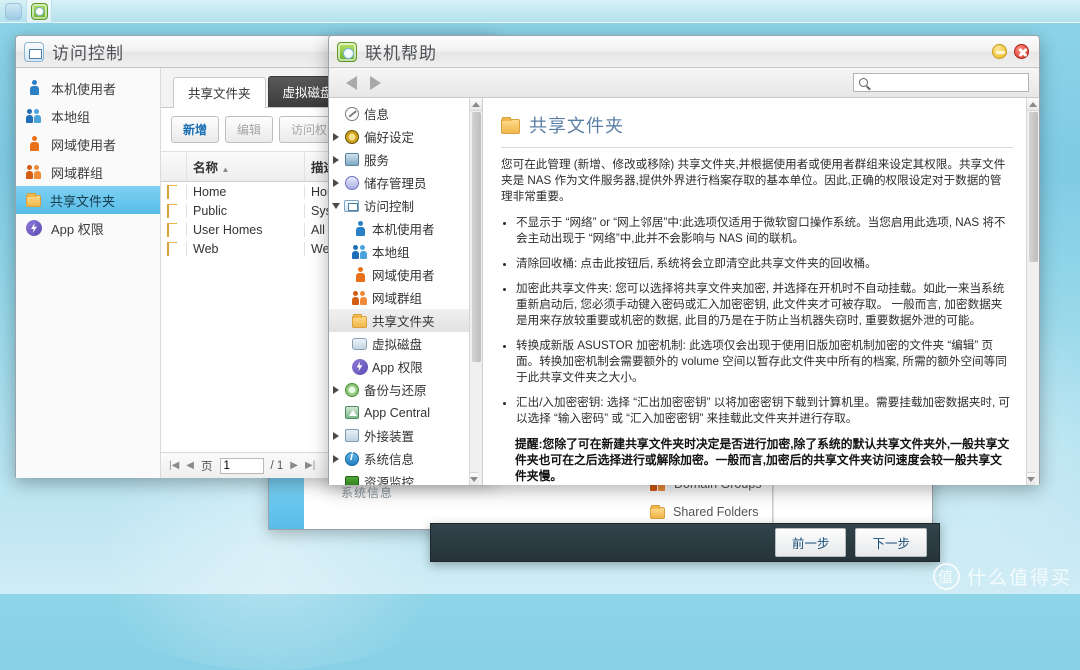  I want to click on content-scroll-up-button, so click(1033, 104).